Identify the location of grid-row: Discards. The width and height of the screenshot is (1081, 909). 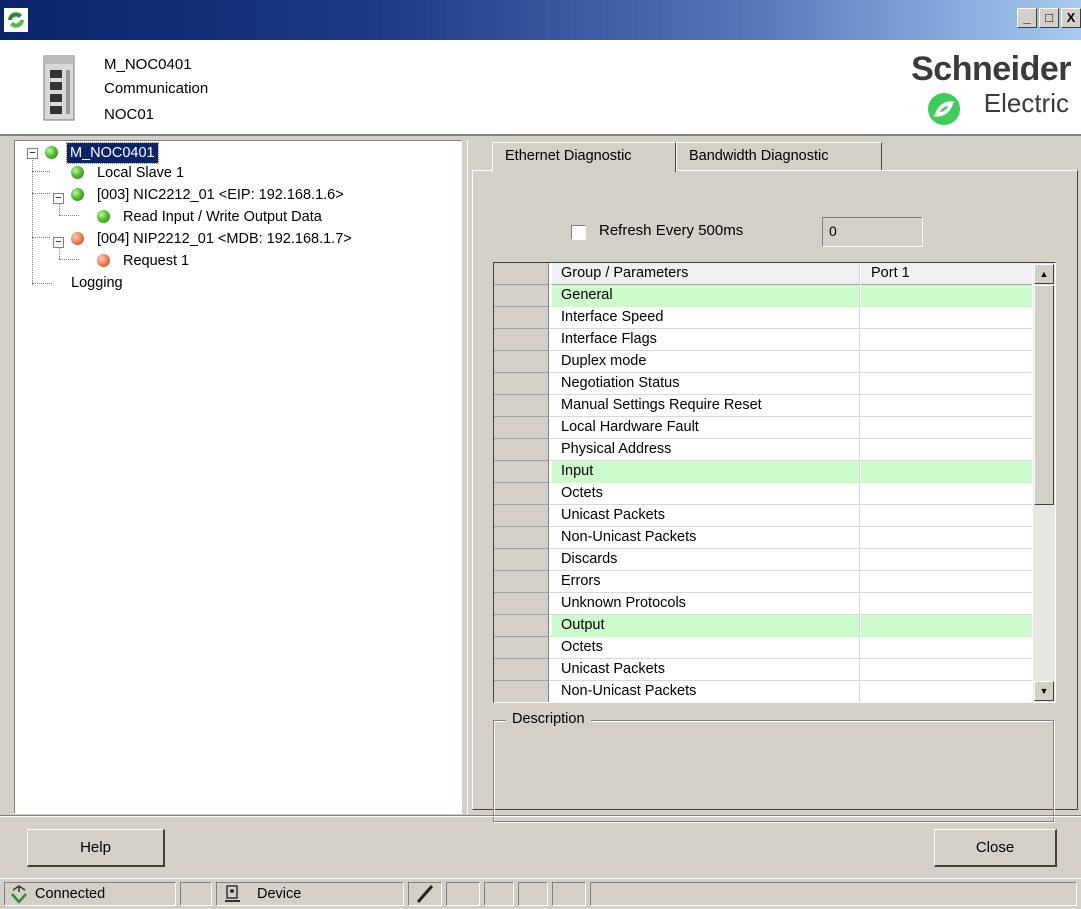
(763, 560).